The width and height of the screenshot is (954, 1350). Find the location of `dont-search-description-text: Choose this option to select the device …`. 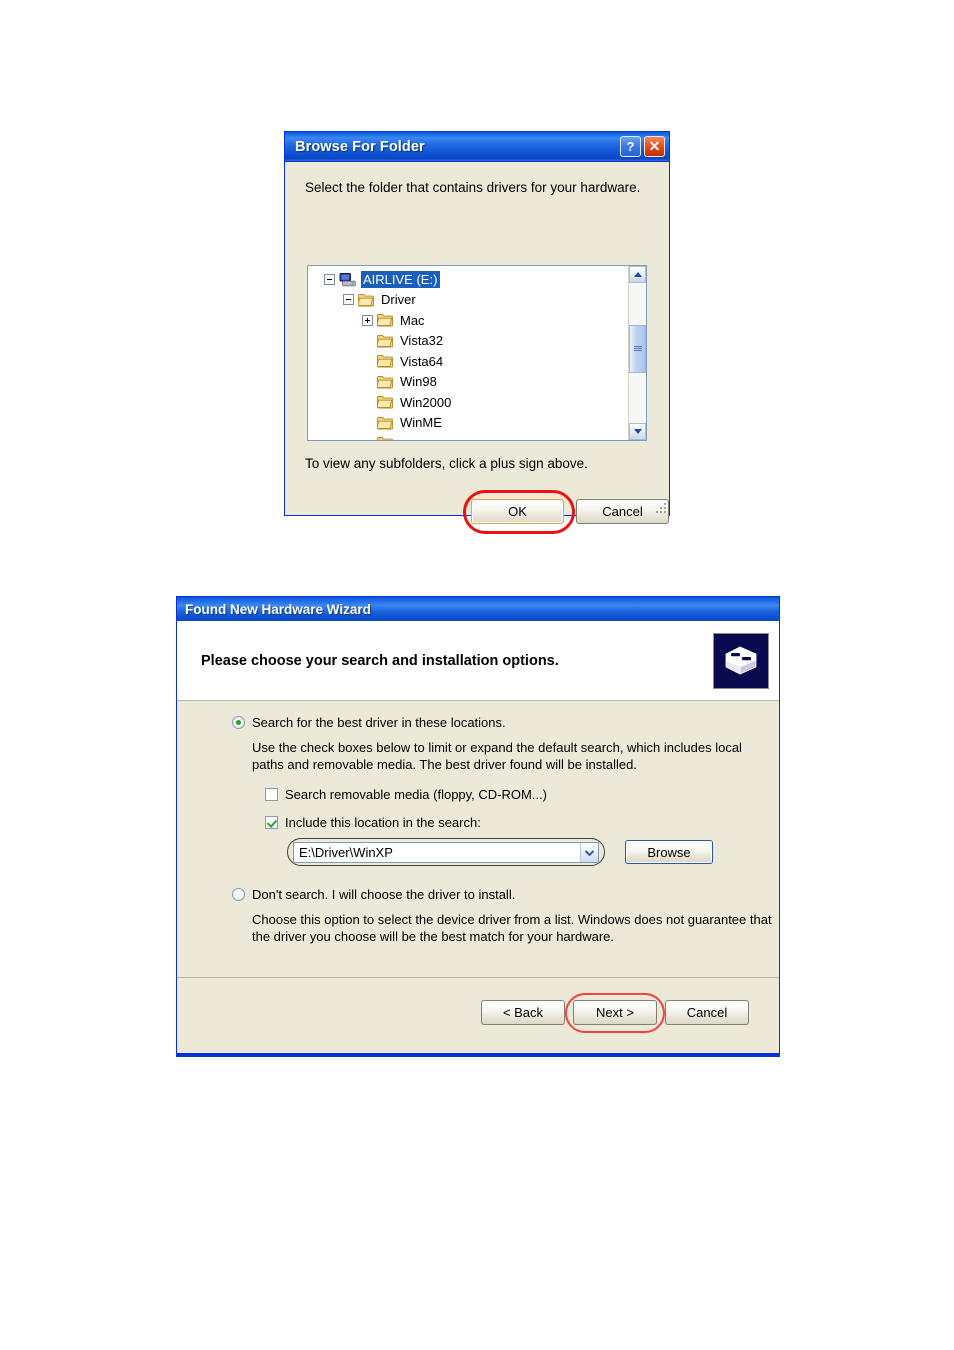

dont-search-description-text: Choose this option to select the device … is located at coordinates (512, 928).